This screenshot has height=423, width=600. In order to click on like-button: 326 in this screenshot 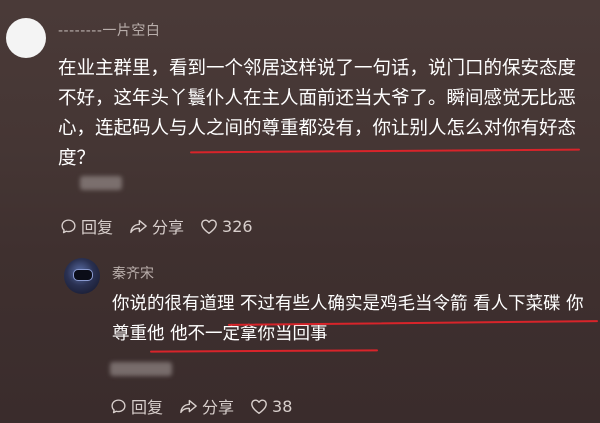, I will do `click(226, 226)`.